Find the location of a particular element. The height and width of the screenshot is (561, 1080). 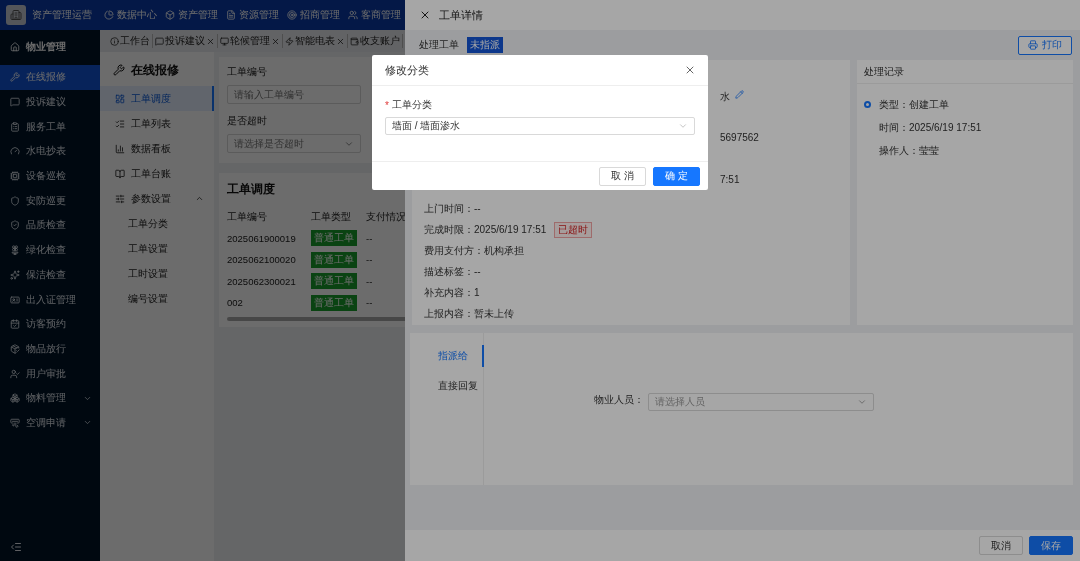

nav-item: 招商管理 is located at coordinates (317, 15).